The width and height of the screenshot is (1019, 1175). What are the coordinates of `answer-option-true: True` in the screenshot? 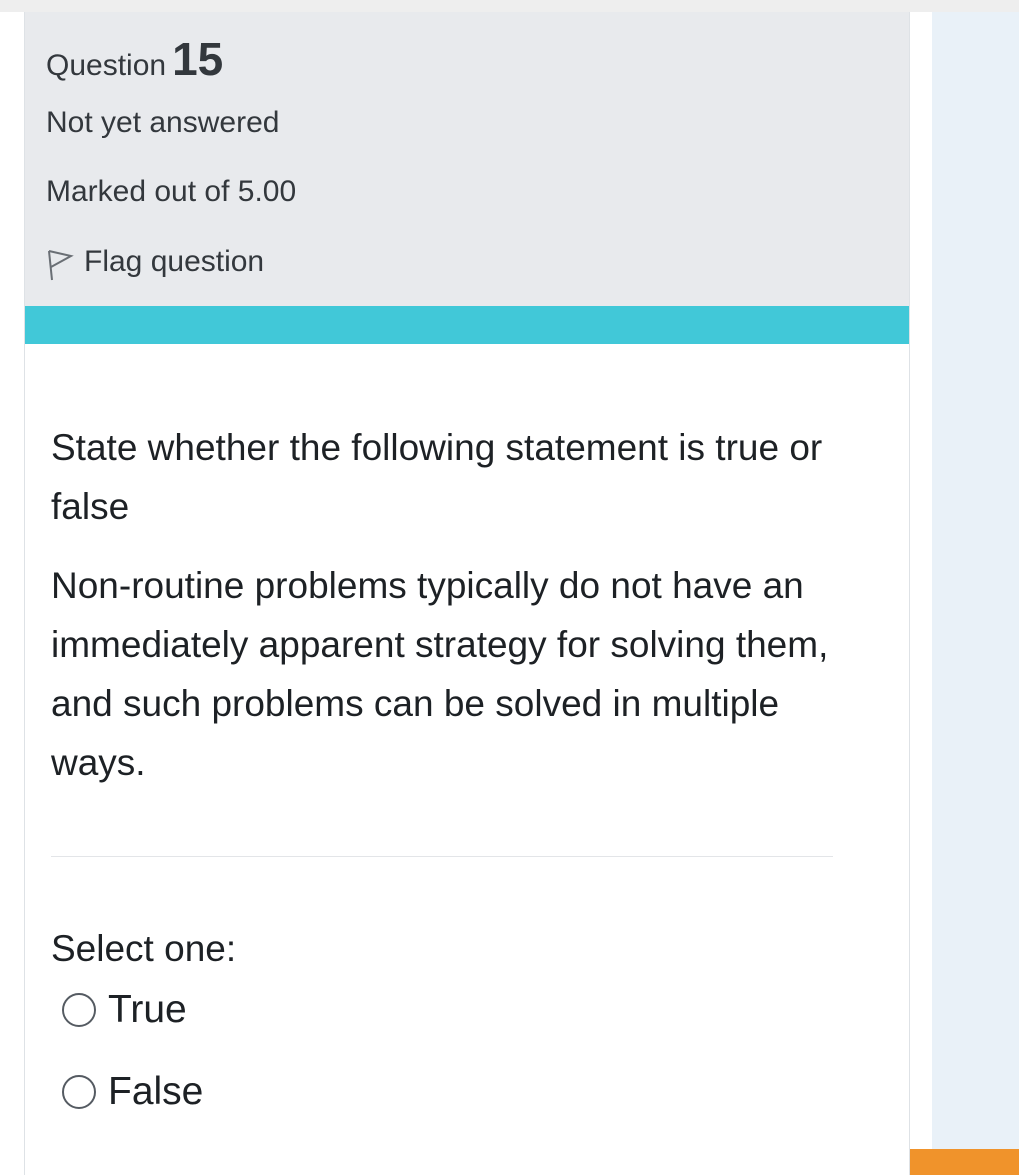 It's located at (124, 1010).